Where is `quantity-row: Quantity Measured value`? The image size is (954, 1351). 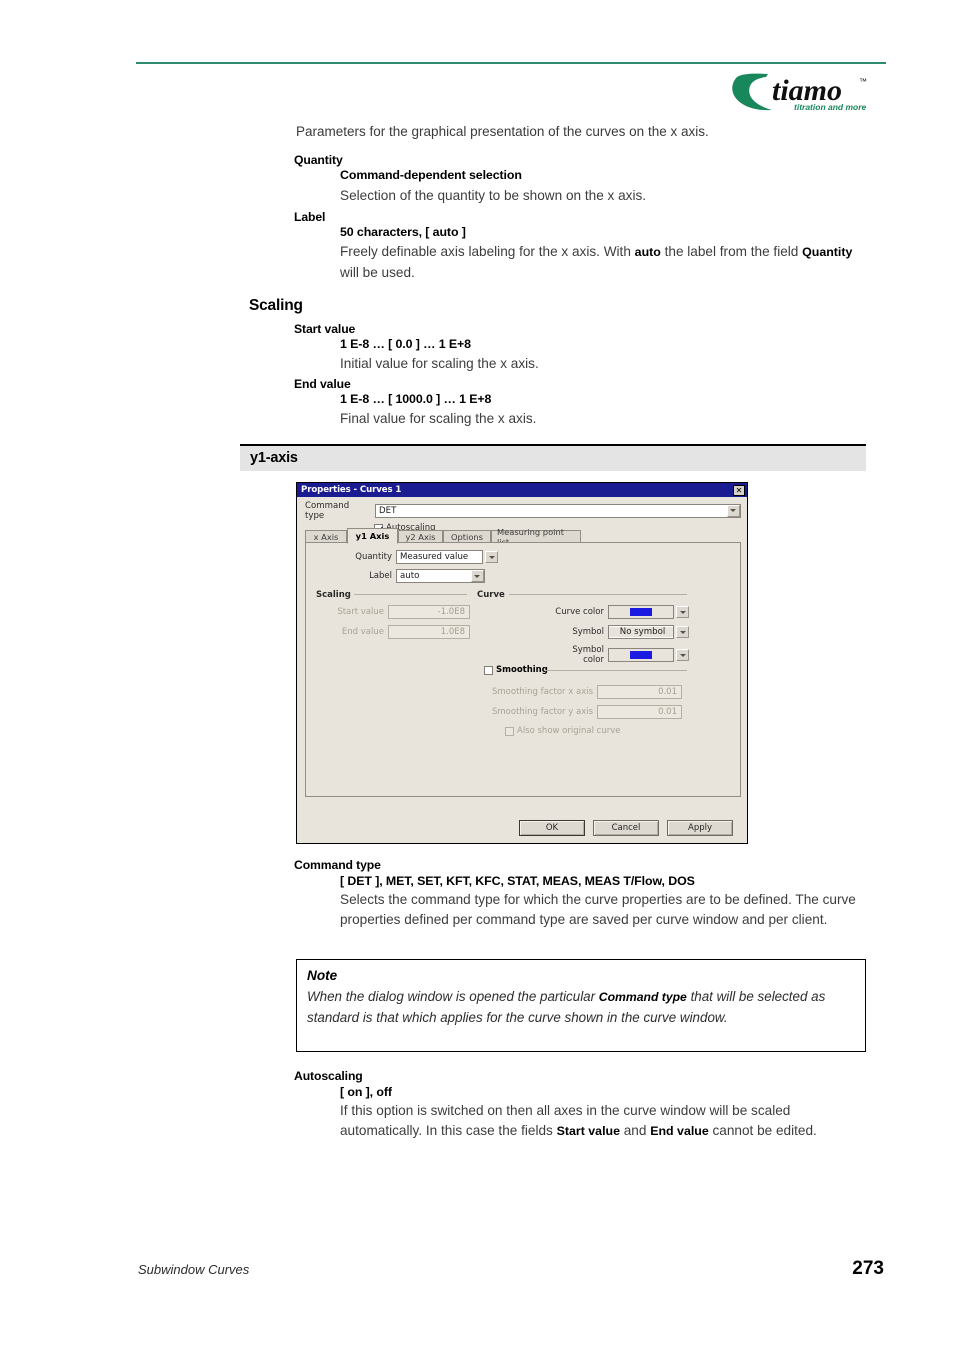
quantity-row: Quantity Measured value is located at coordinates (416, 557).